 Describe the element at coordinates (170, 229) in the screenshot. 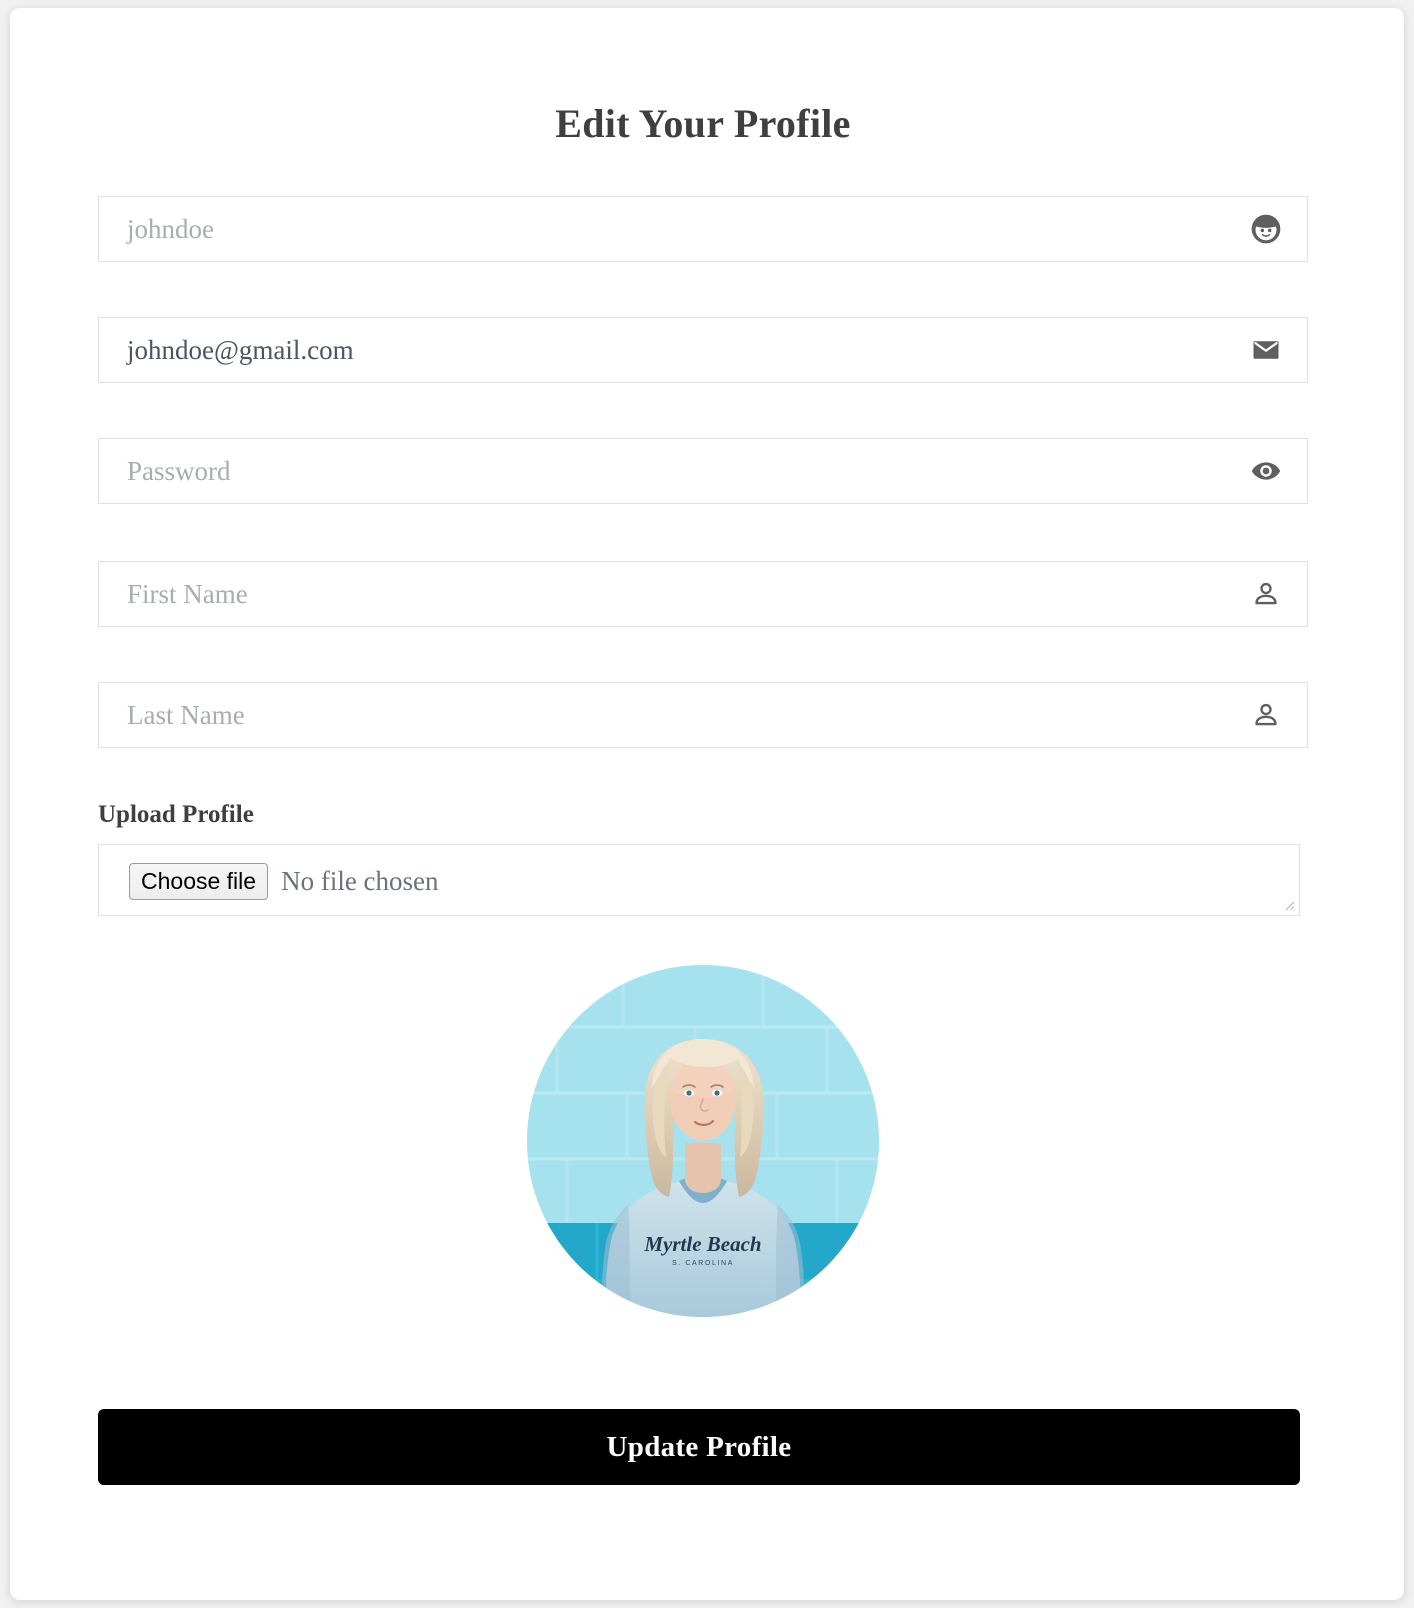

I see `username-placeholder: johndoe` at that location.